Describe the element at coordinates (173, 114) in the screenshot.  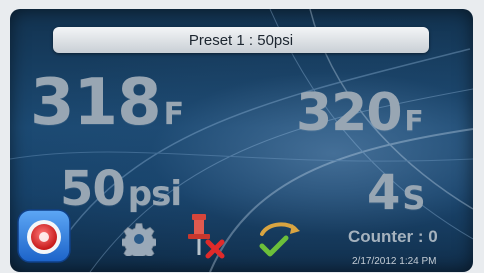
I see `actual-temperature-unit: F` at that location.